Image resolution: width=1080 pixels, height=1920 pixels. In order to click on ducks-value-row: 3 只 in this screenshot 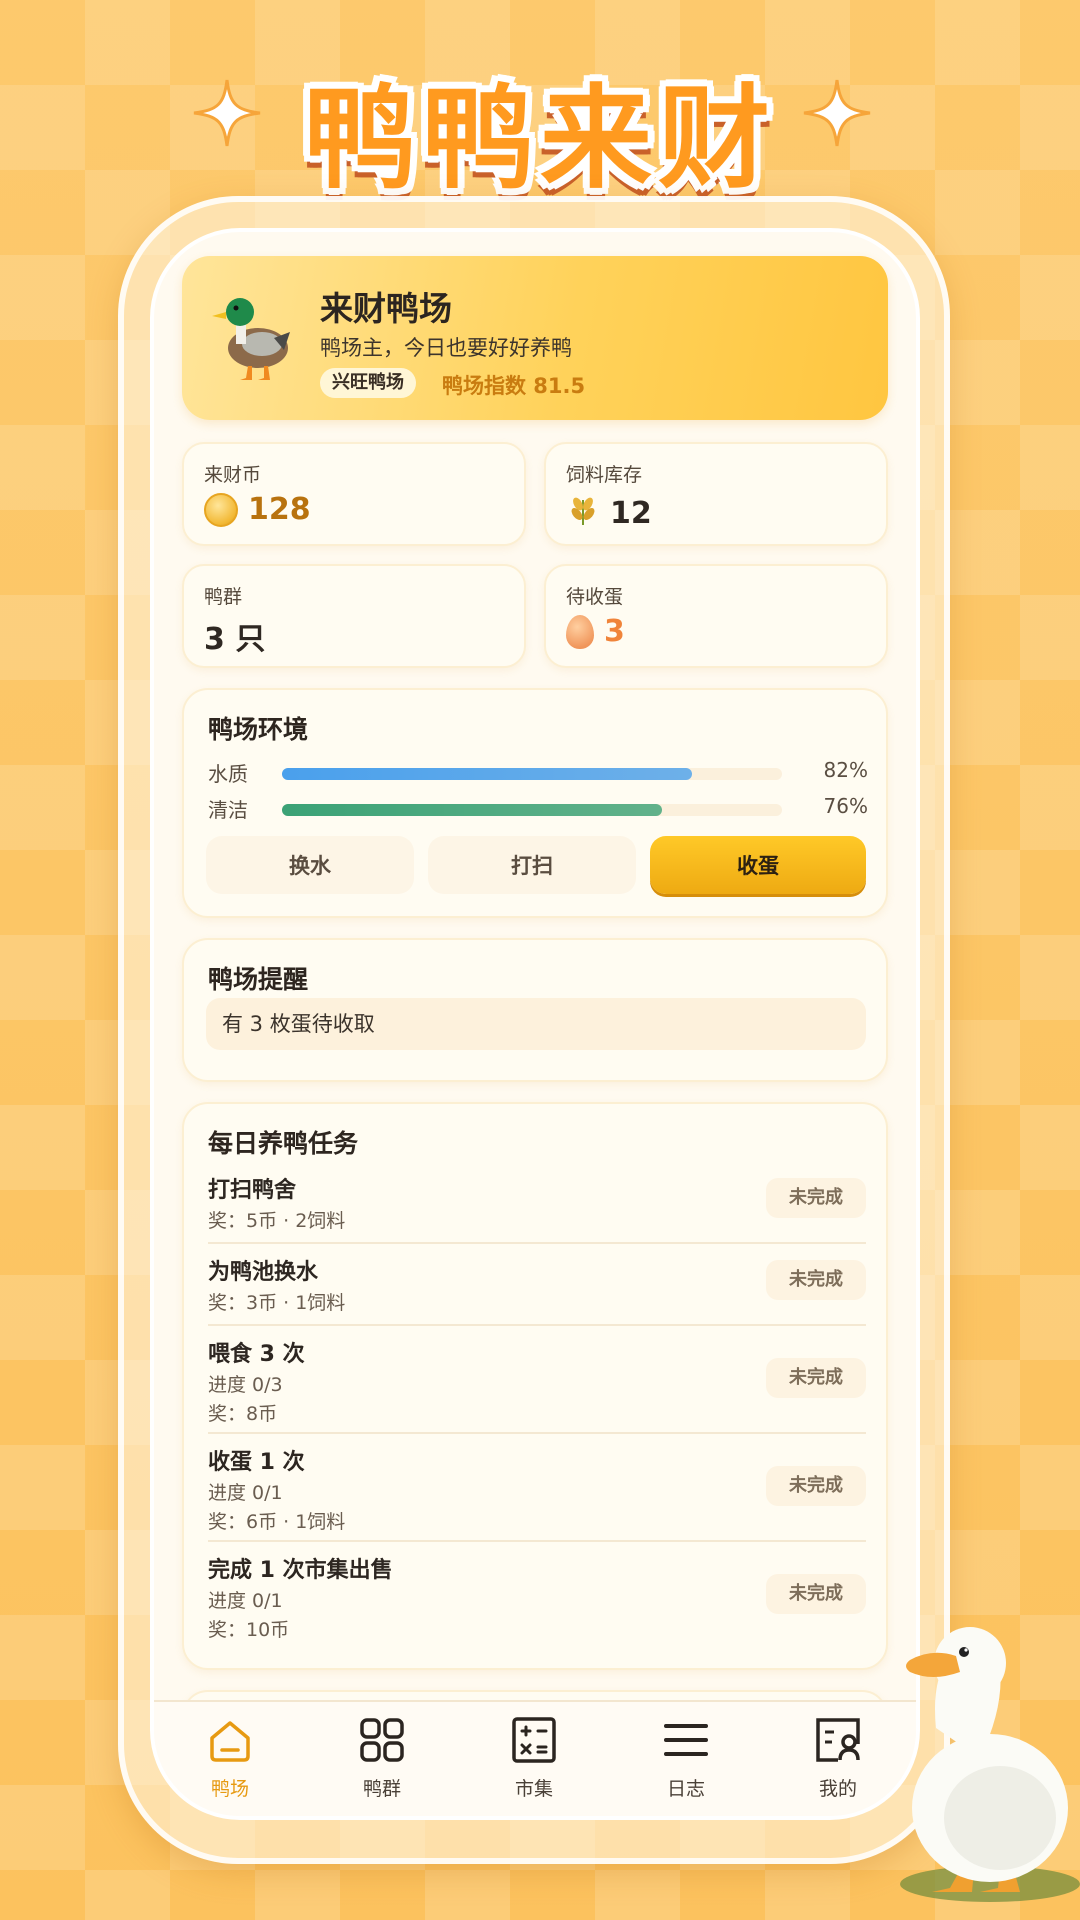, I will do `click(234, 636)`.